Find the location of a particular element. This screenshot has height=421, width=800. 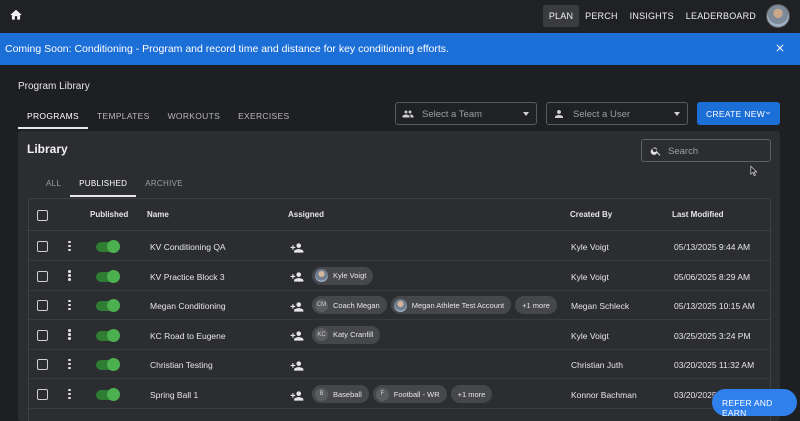

assignee-chip: KC Katy Cranfill is located at coordinates (346, 334).